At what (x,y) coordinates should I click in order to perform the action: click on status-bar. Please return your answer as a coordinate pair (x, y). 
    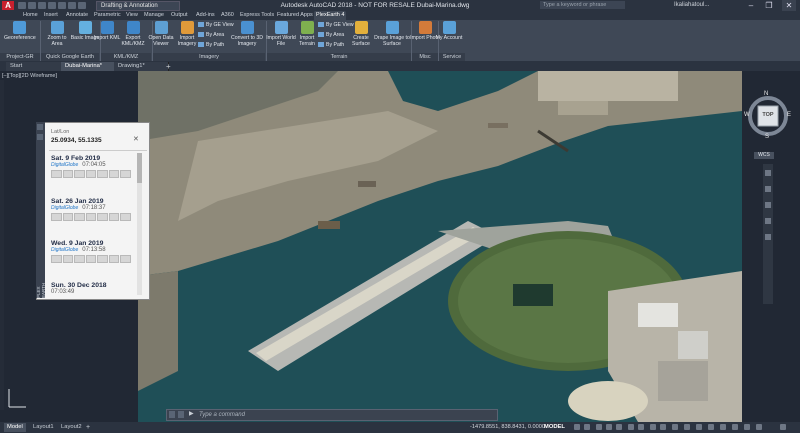
    Looking at the image, I should click on (400, 427).